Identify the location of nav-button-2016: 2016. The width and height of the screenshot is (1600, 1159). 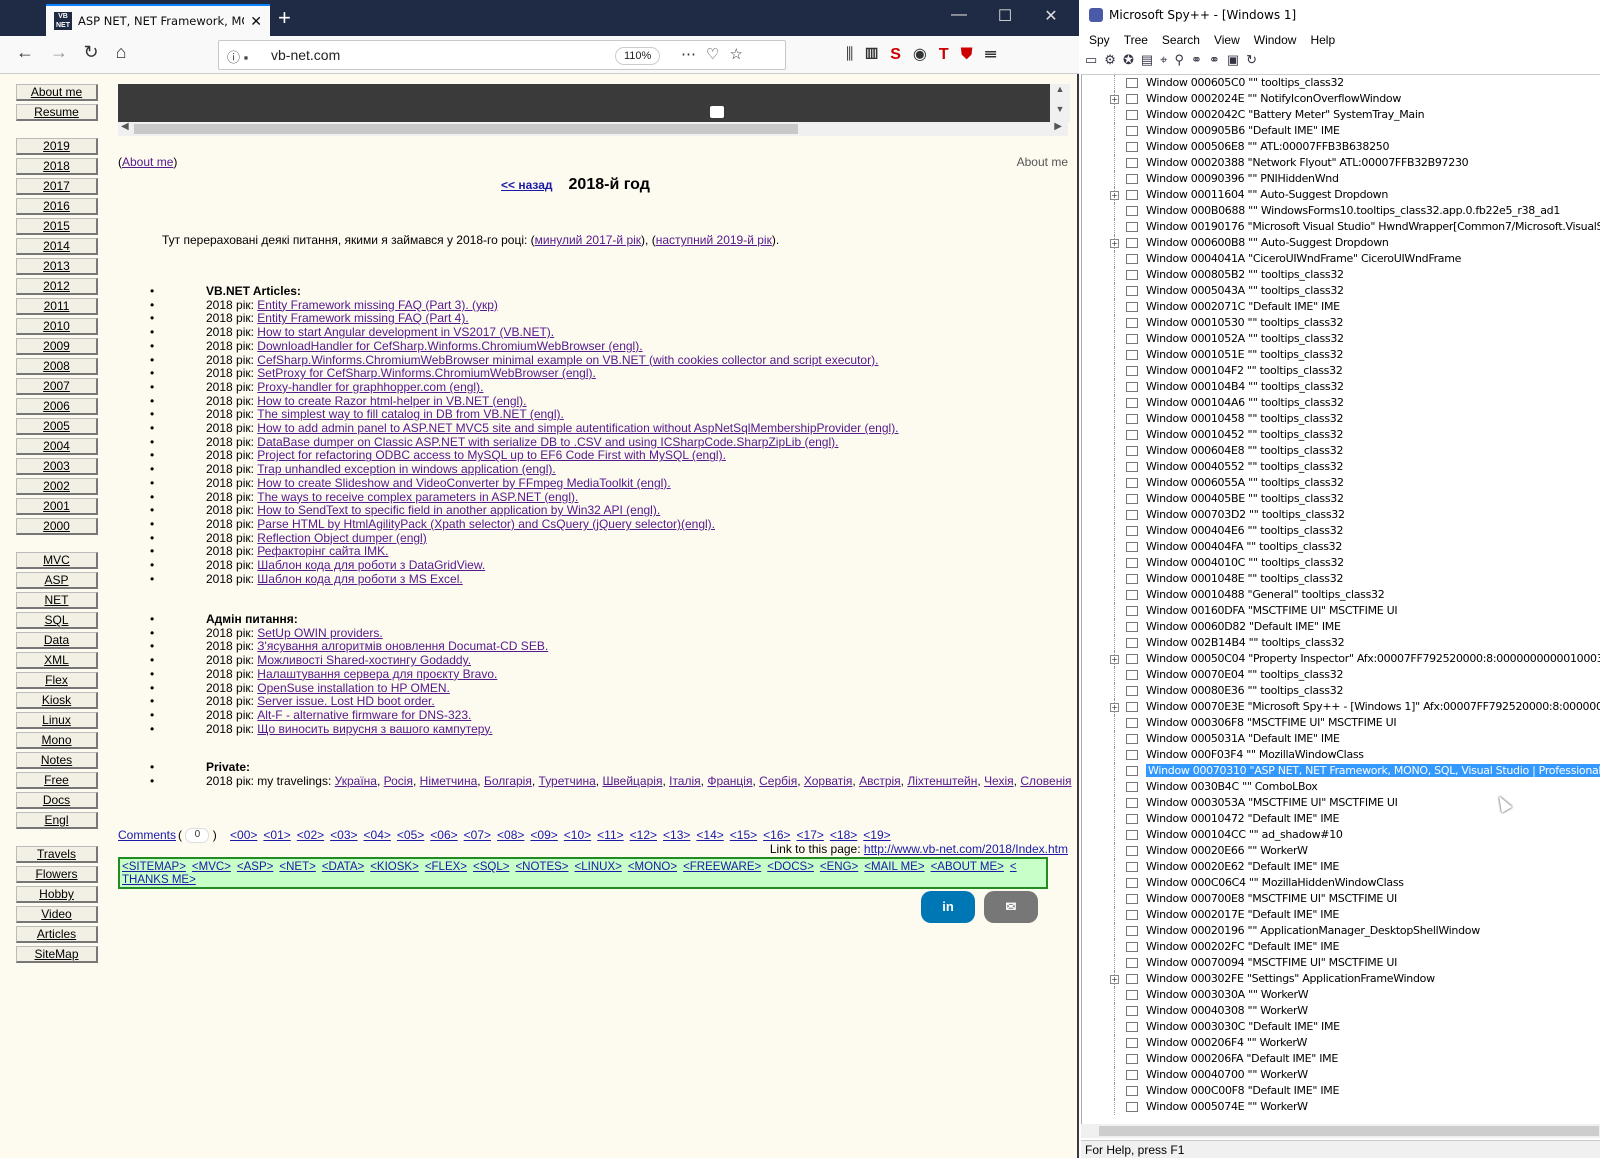
(57, 206).